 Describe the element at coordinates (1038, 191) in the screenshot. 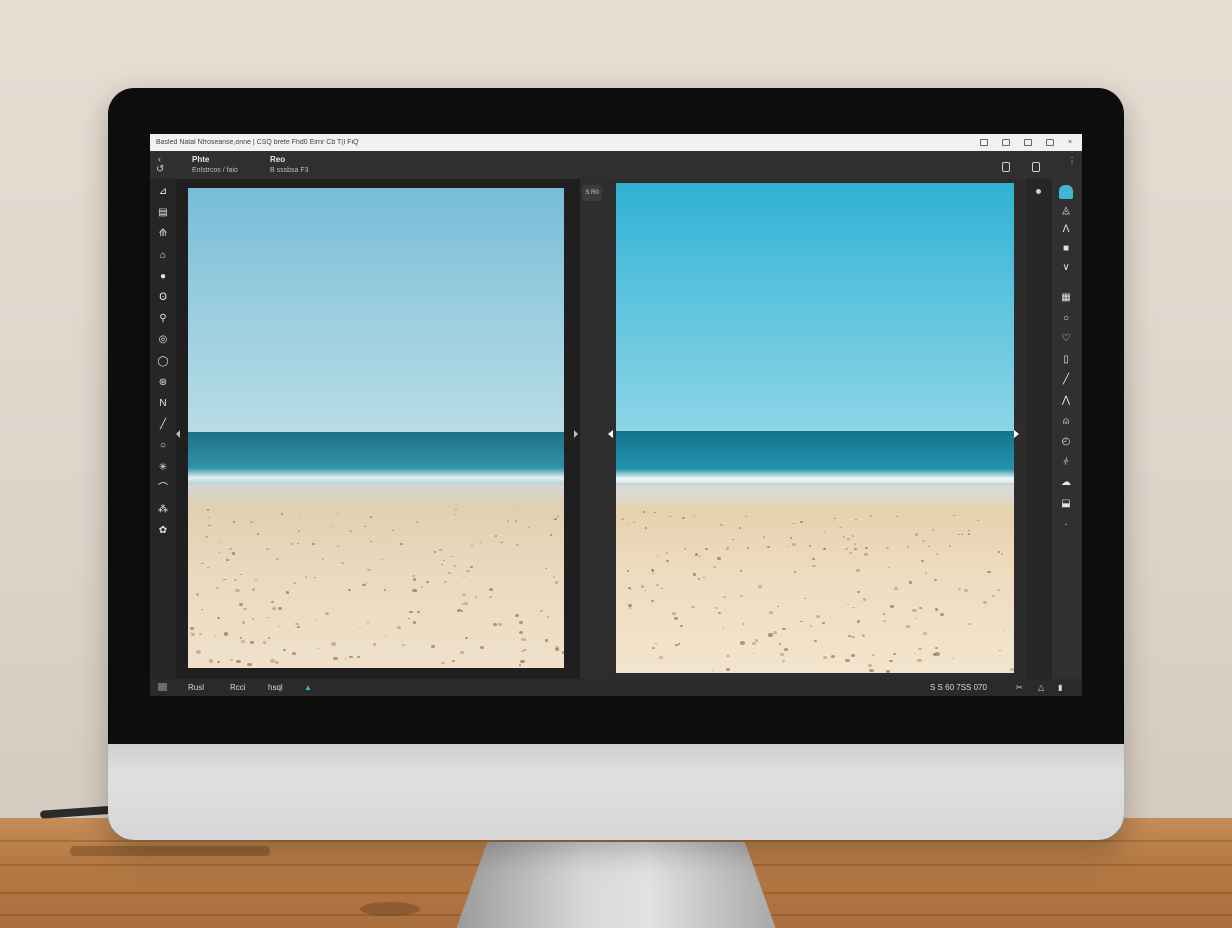

I see `indicator-dot-icon` at that location.